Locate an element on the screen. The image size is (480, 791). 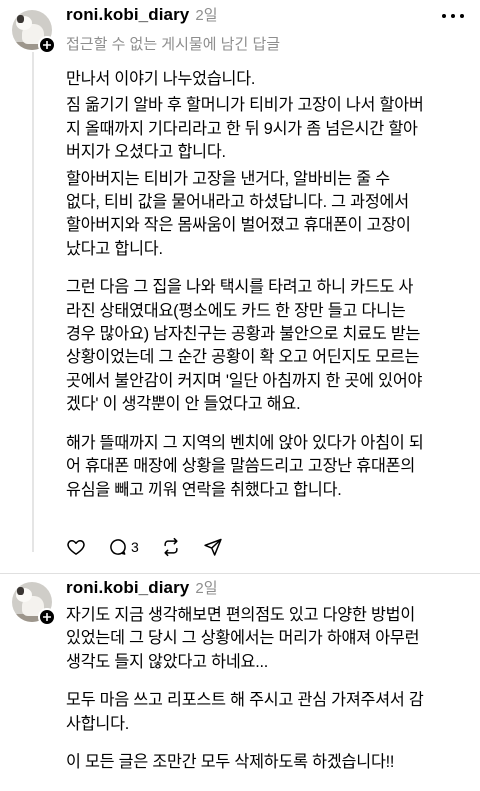
repost-button is located at coordinates (171, 547).